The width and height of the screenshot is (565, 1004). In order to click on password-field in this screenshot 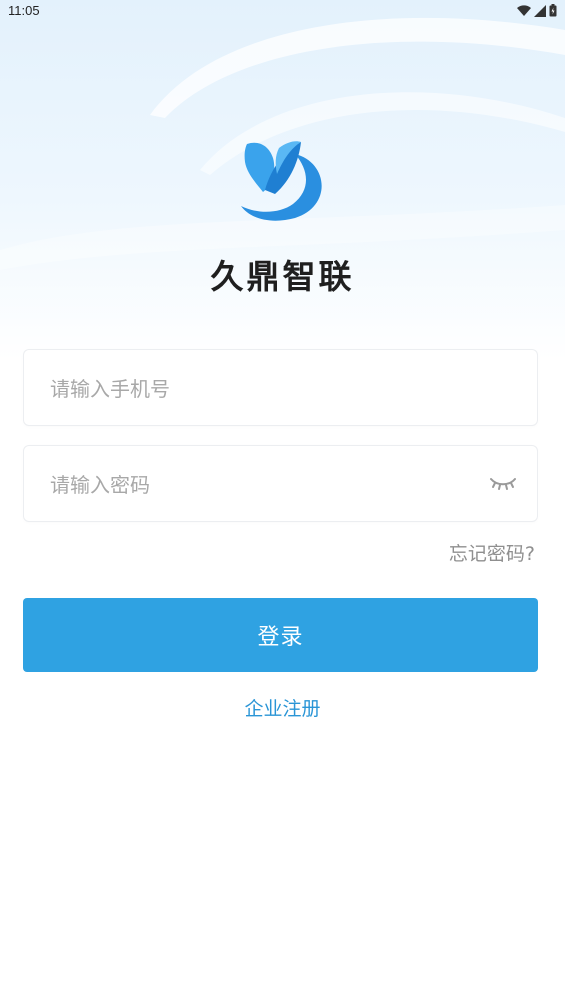, I will do `click(280, 484)`.